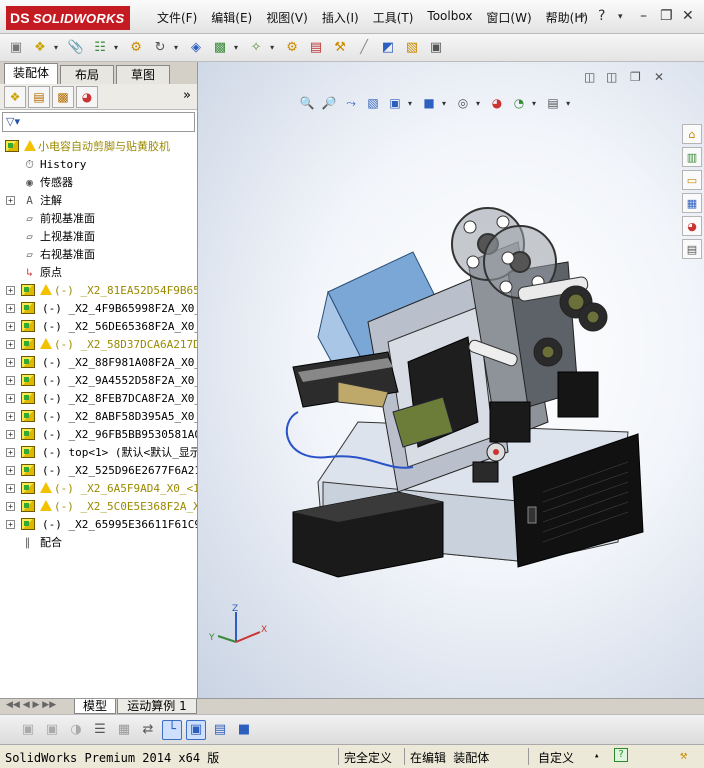 This screenshot has width=704, height=768. Describe the element at coordinates (98, 165) in the screenshot. I see `tree-item-history: ⏱ History` at that location.